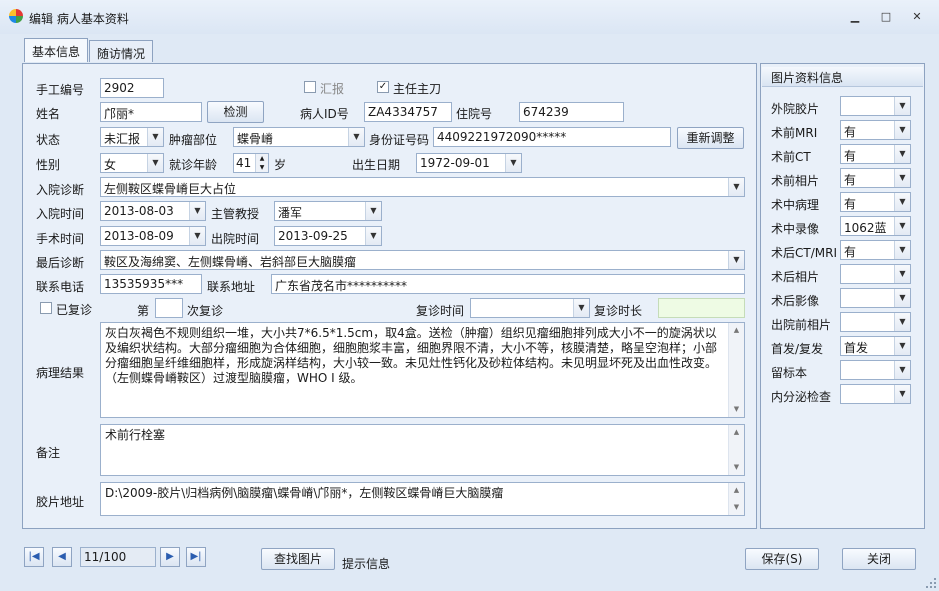 The width and height of the screenshot is (939, 591). What do you see at coordinates (56, 50) in the screenshot?
I see `tab-basic-info: 基本信息` at bounding box center [56, 50].